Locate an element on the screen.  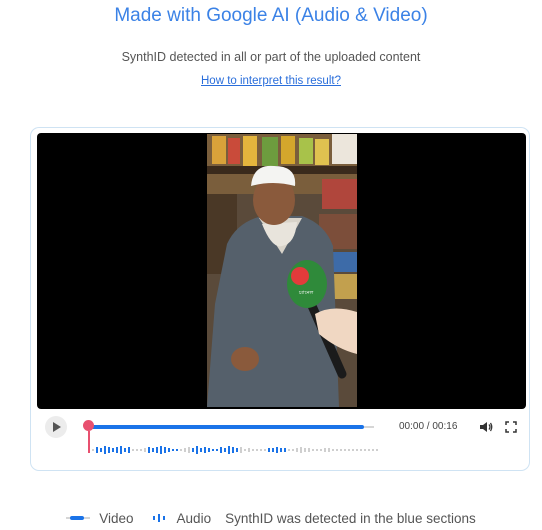
video-progress-track is located at coordinates (369, 427).